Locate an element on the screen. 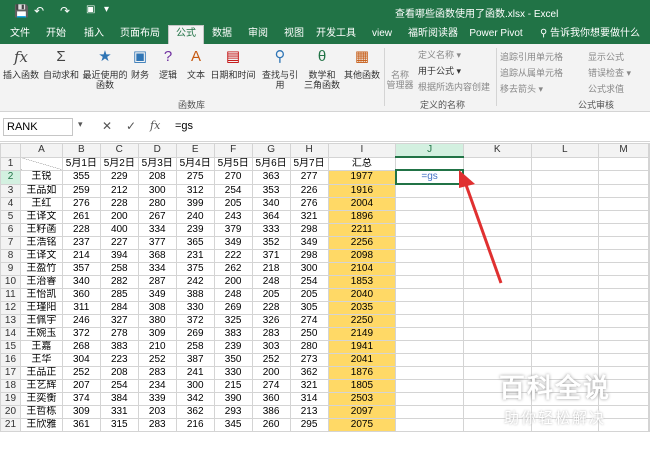 The width and height of the screenshot is (650, 457). cell: 2149 is located at coordinates (362, 333).